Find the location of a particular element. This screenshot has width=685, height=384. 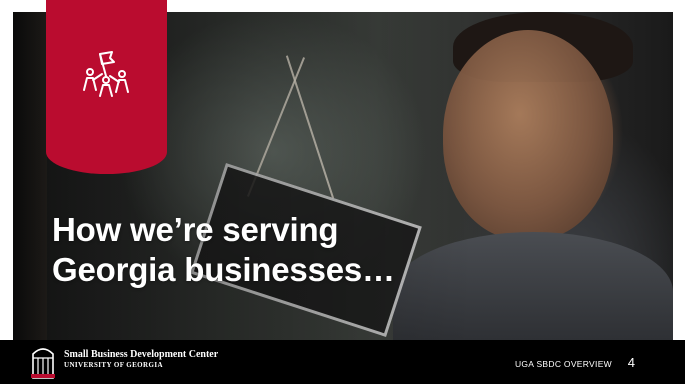

page-number: 4 is located at coordinates (631, 362).